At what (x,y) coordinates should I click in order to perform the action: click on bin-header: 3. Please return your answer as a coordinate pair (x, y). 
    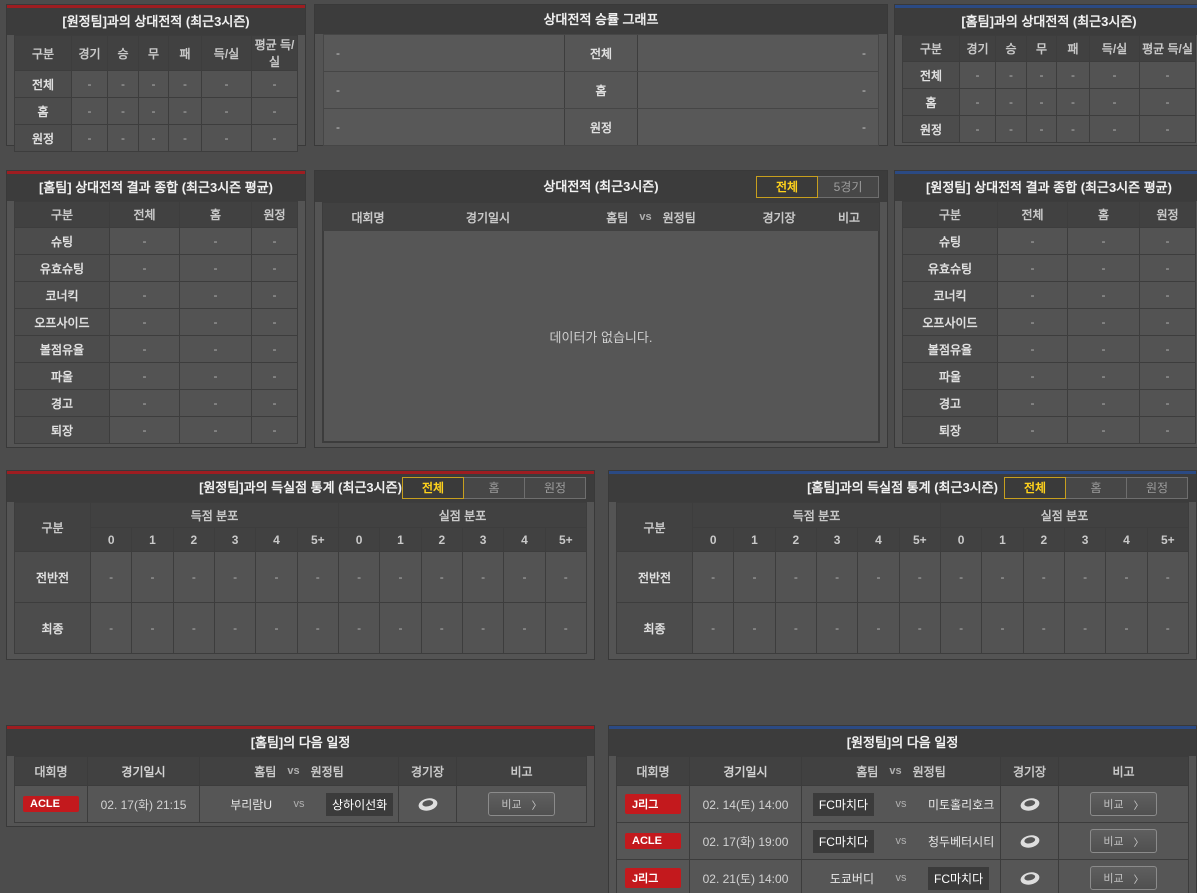
    Looking at the image, I should click on (483, 539).